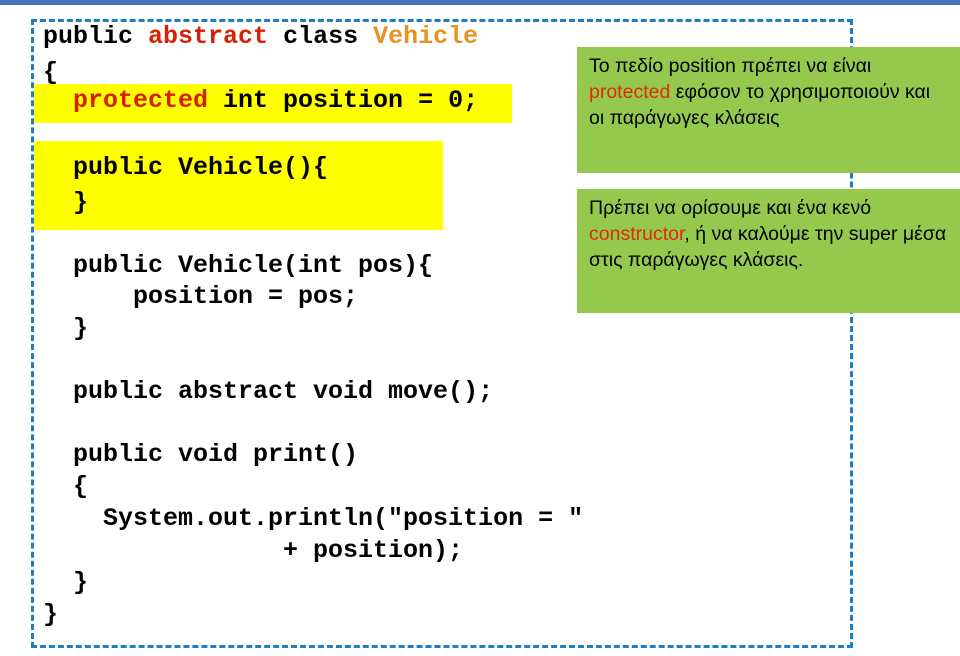 The image size is (960, 656). Describe the element at coordinates (51, 614) in the screenshot. I see `code-line-class-close-brace: }` at that location.